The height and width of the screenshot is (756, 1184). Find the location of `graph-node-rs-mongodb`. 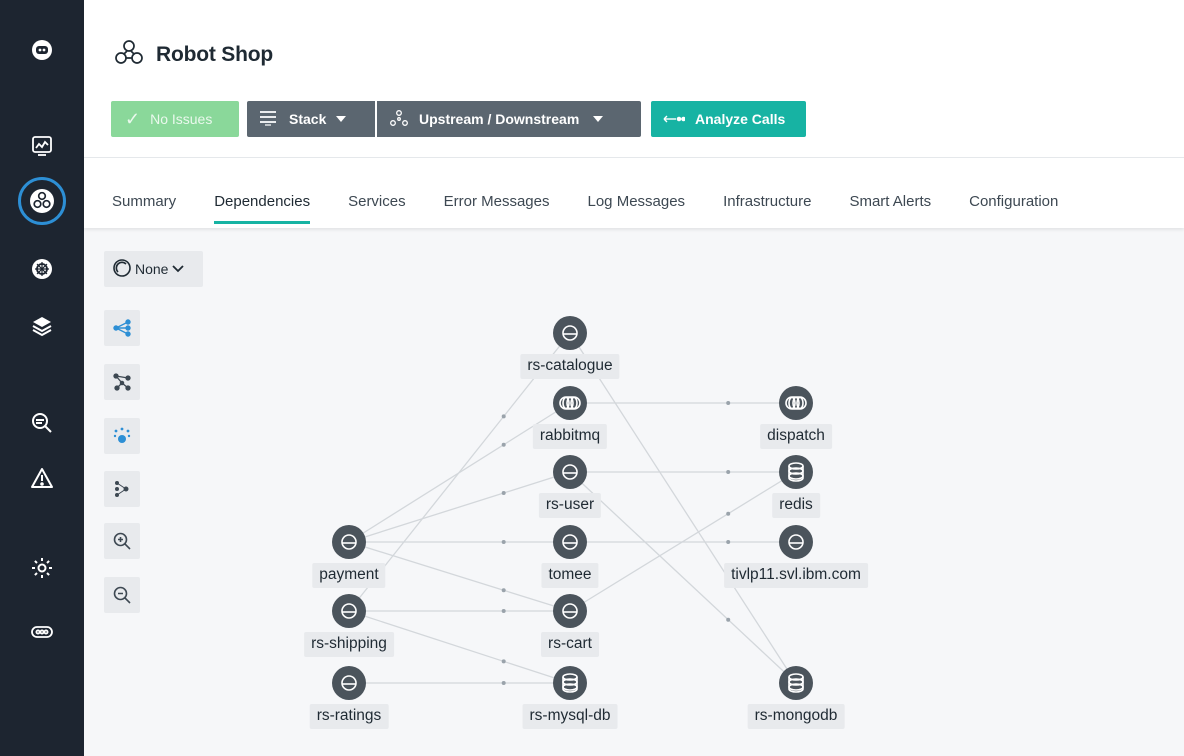

graph-node-rs-mongodb is located at coordinates (796, 683).